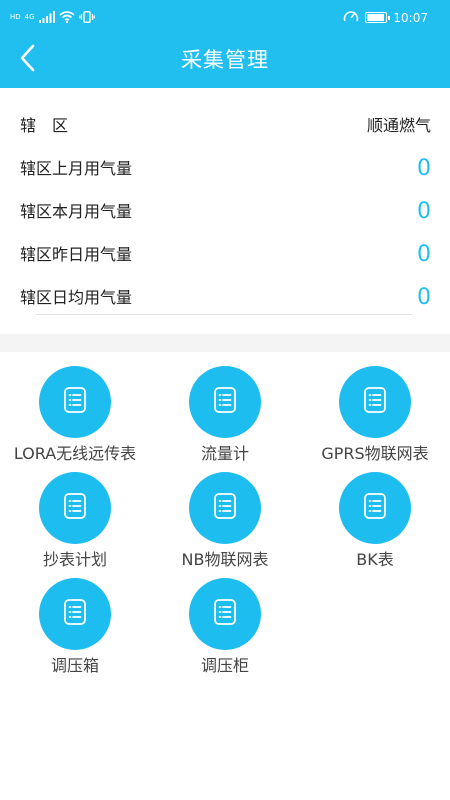 Image resolution: width=450 pixels, height=800 pixels. What do you see at coordinates (224, 453) in the screenshot?
I see `menu-item-label: 流量计` at bounding box center [224, 453].